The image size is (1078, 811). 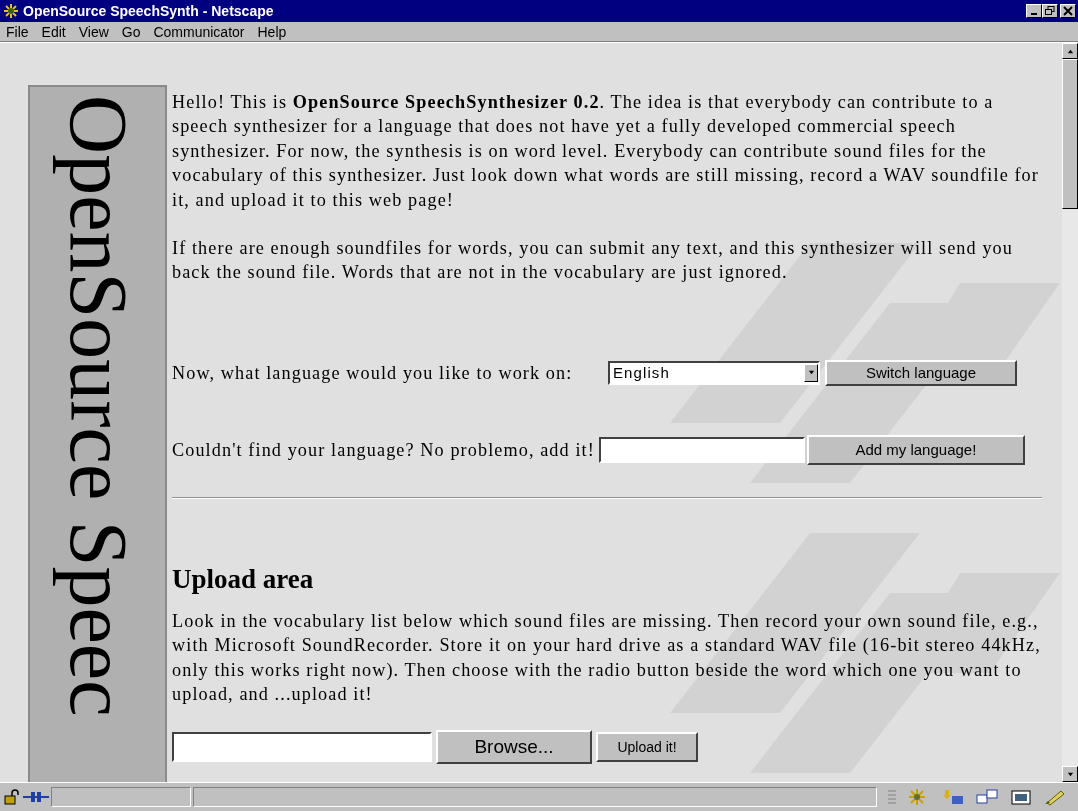 I want to click on app-icon, so click(x=11, y=11).